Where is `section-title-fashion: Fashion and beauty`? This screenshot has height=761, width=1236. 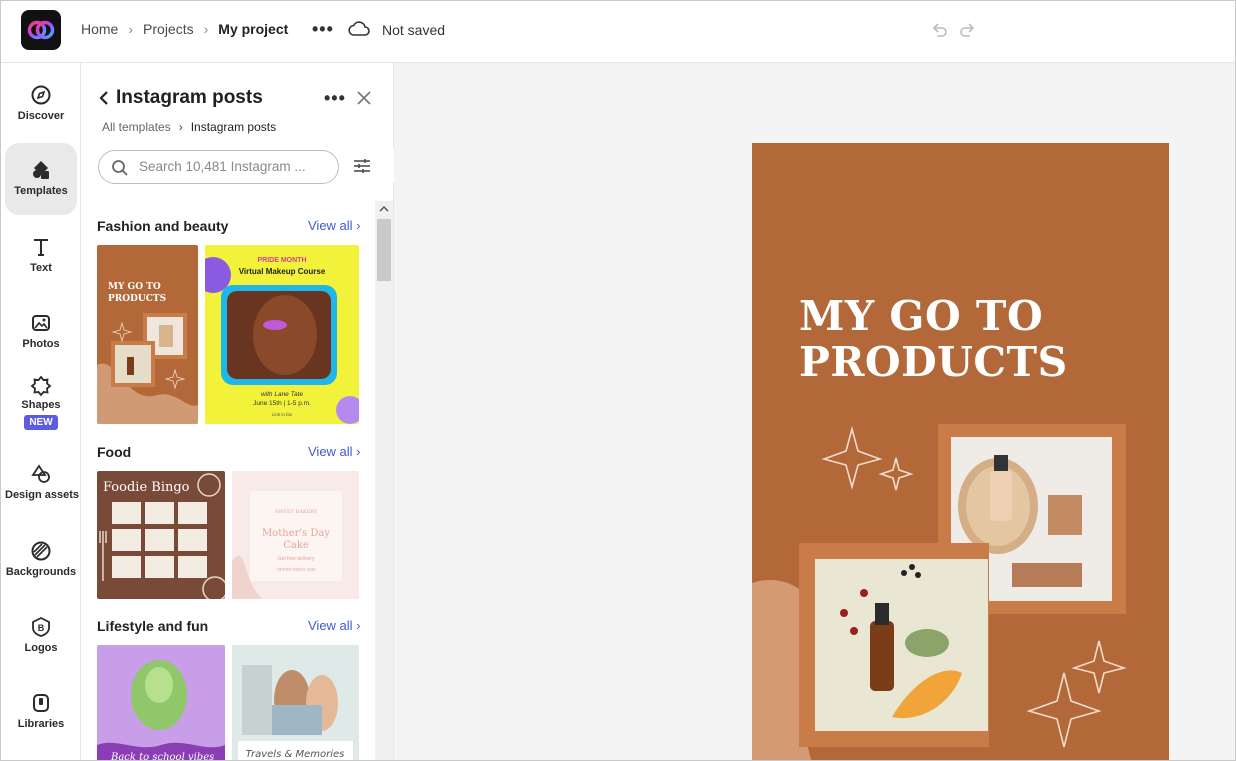
section-title-fashion: Fashion and beauty is located at coordinates (163, 226).